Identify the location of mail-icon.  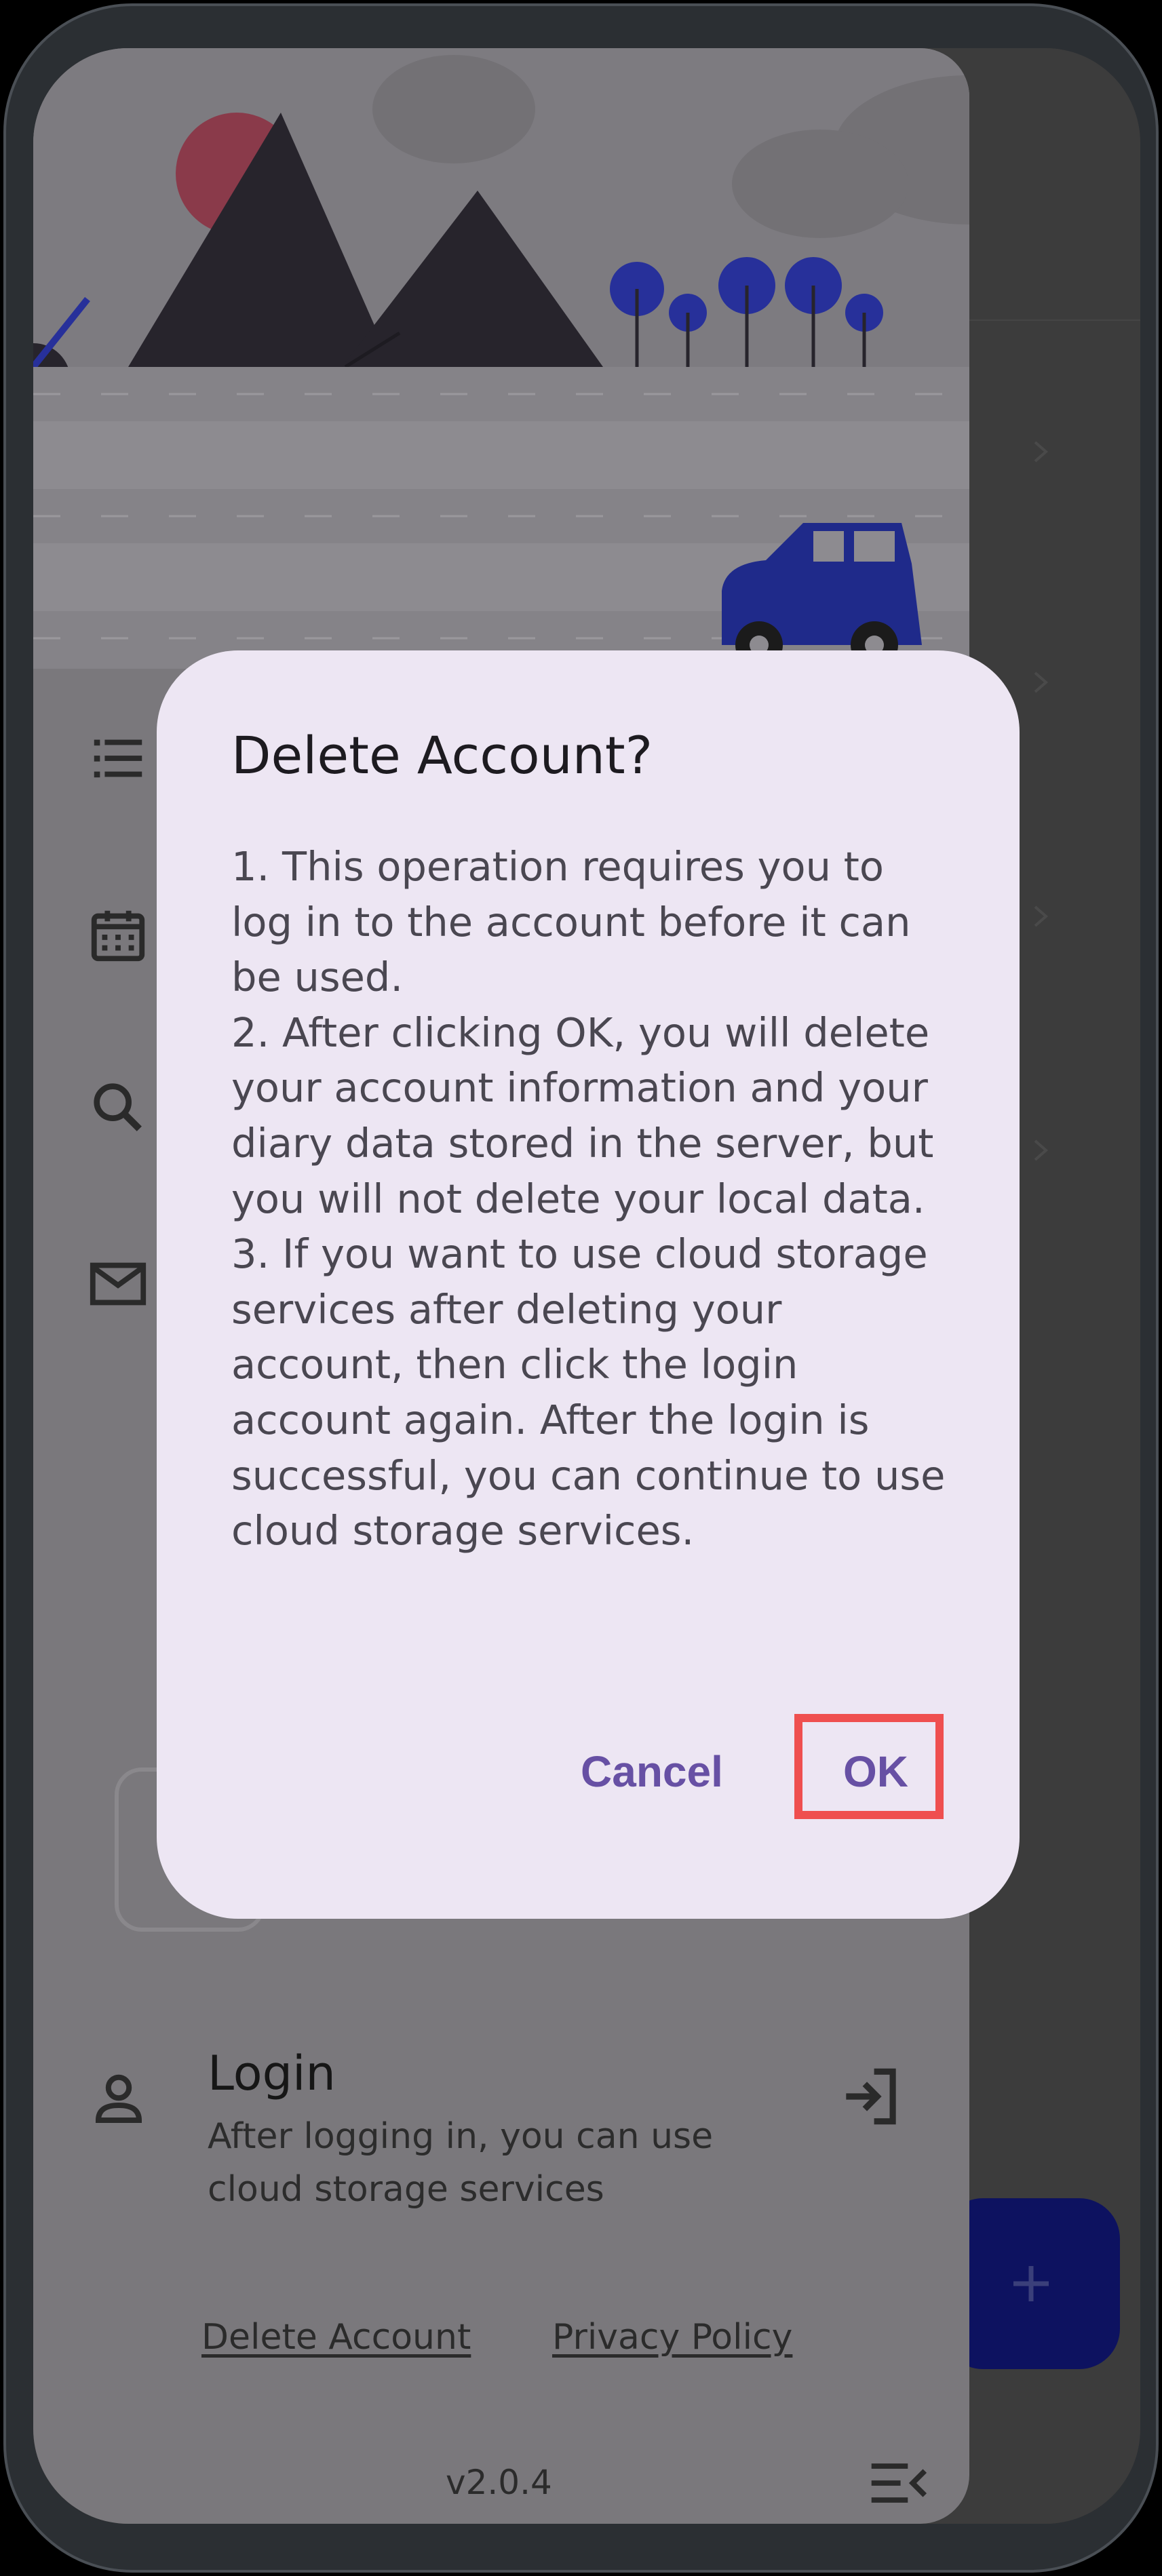
(118, 1284).